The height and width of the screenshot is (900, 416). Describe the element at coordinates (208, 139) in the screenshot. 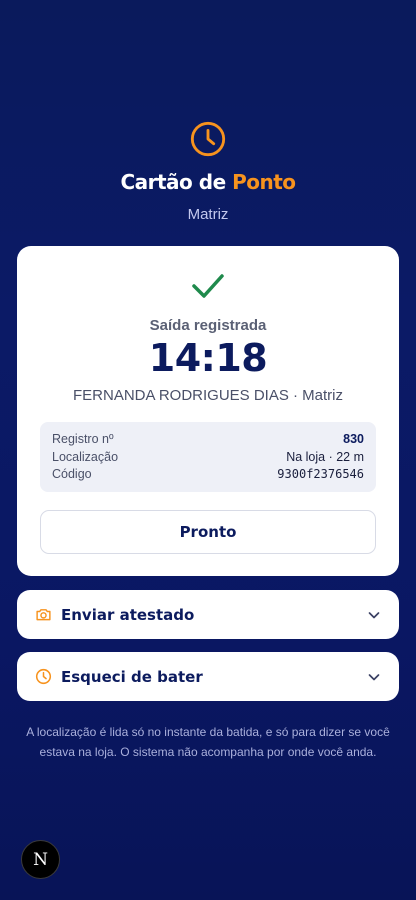

I see `clock-logo-icon` at that location.